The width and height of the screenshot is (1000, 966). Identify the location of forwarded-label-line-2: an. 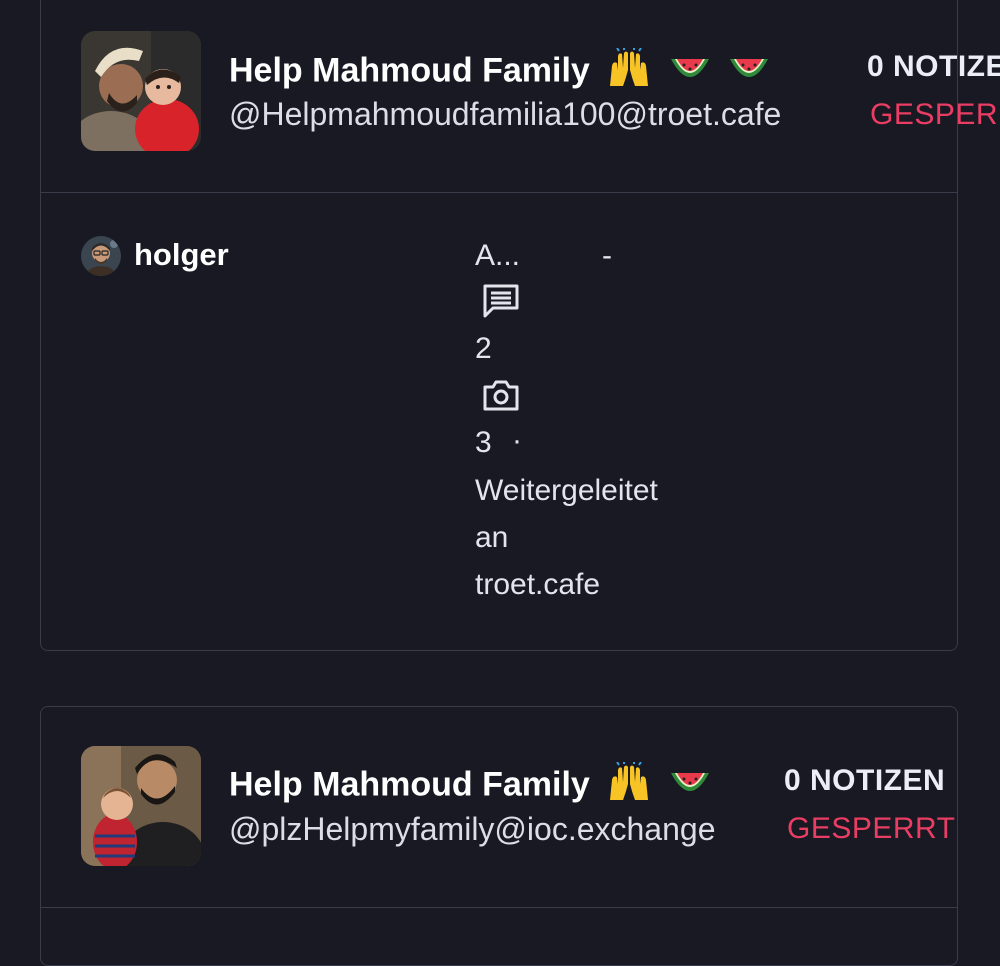
(492, 537).